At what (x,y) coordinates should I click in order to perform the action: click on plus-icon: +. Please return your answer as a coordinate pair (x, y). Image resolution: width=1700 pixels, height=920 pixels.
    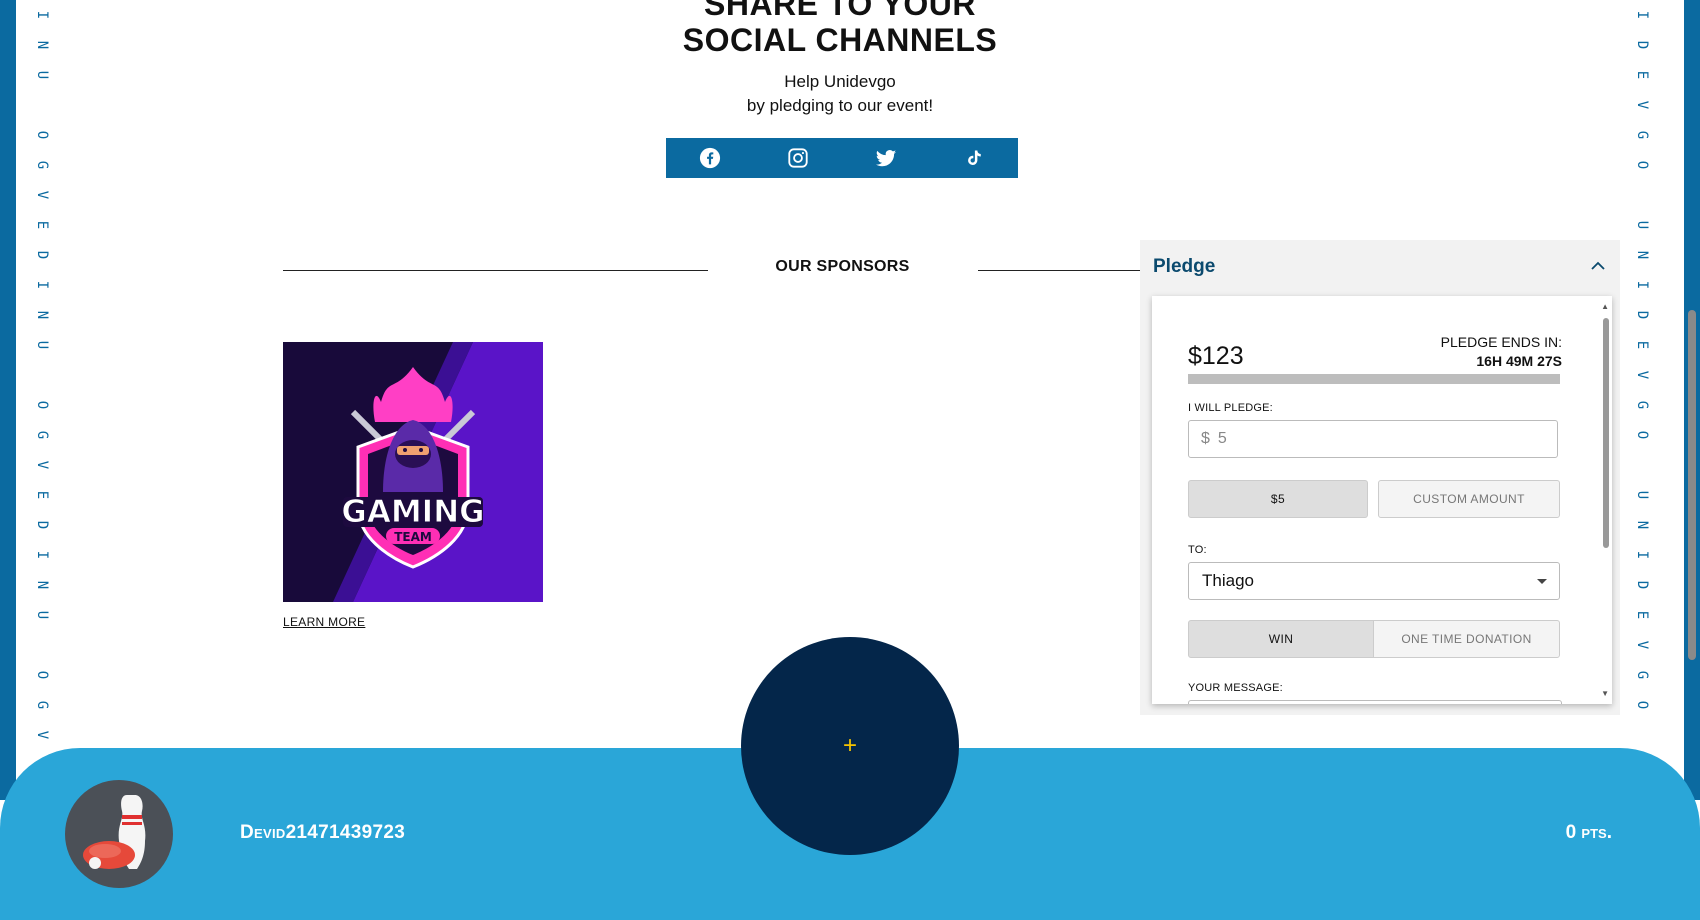
    Looking at the image, I should click on (849, 745).